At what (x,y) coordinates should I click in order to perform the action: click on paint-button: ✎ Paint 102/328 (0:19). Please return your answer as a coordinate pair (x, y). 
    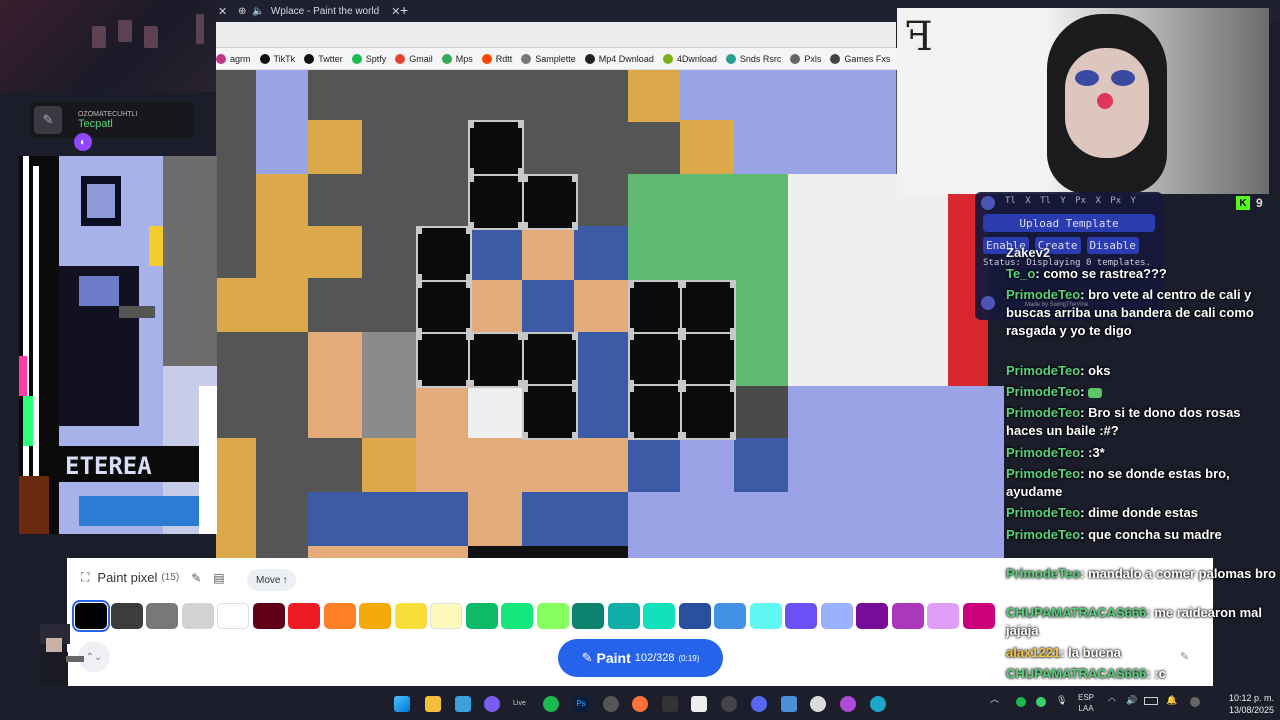
    Looking at the image, I should click on (640, 658).